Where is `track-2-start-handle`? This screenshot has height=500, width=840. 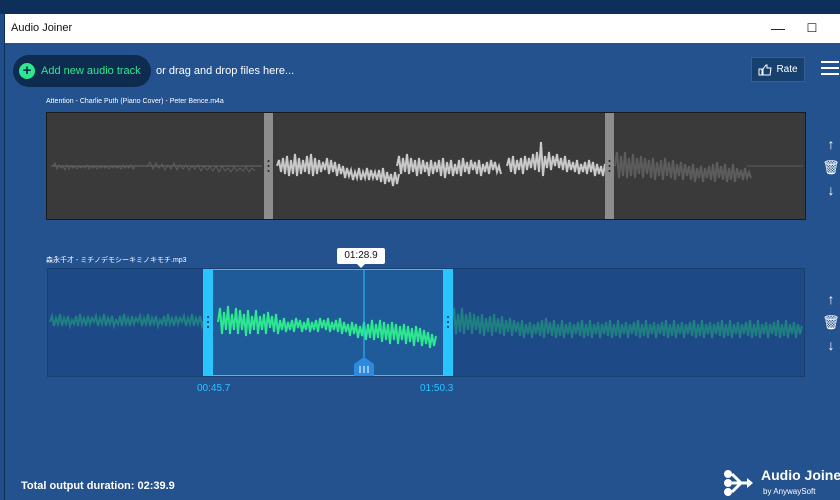
track-2-start-handle is located at coordinates (208, 322).